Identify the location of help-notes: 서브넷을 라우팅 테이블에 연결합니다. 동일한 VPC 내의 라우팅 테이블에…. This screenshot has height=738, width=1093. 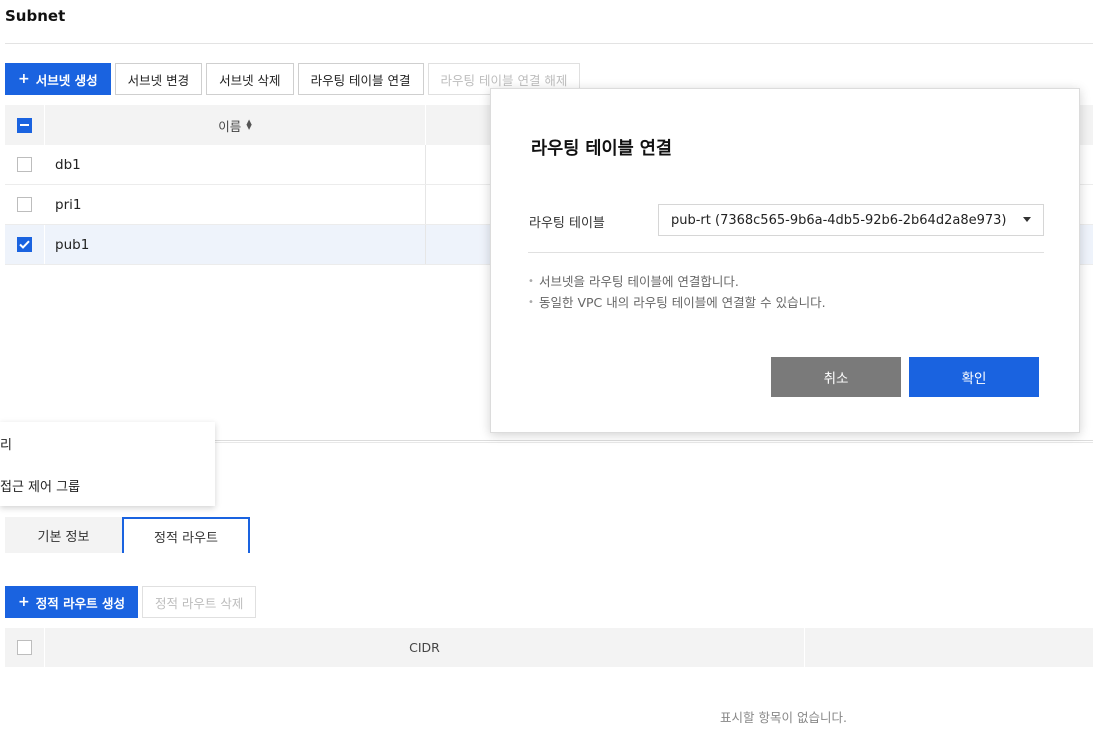
(677, 292).